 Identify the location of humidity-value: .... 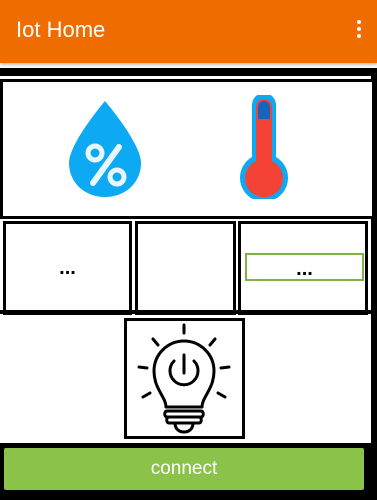
(67, 268).